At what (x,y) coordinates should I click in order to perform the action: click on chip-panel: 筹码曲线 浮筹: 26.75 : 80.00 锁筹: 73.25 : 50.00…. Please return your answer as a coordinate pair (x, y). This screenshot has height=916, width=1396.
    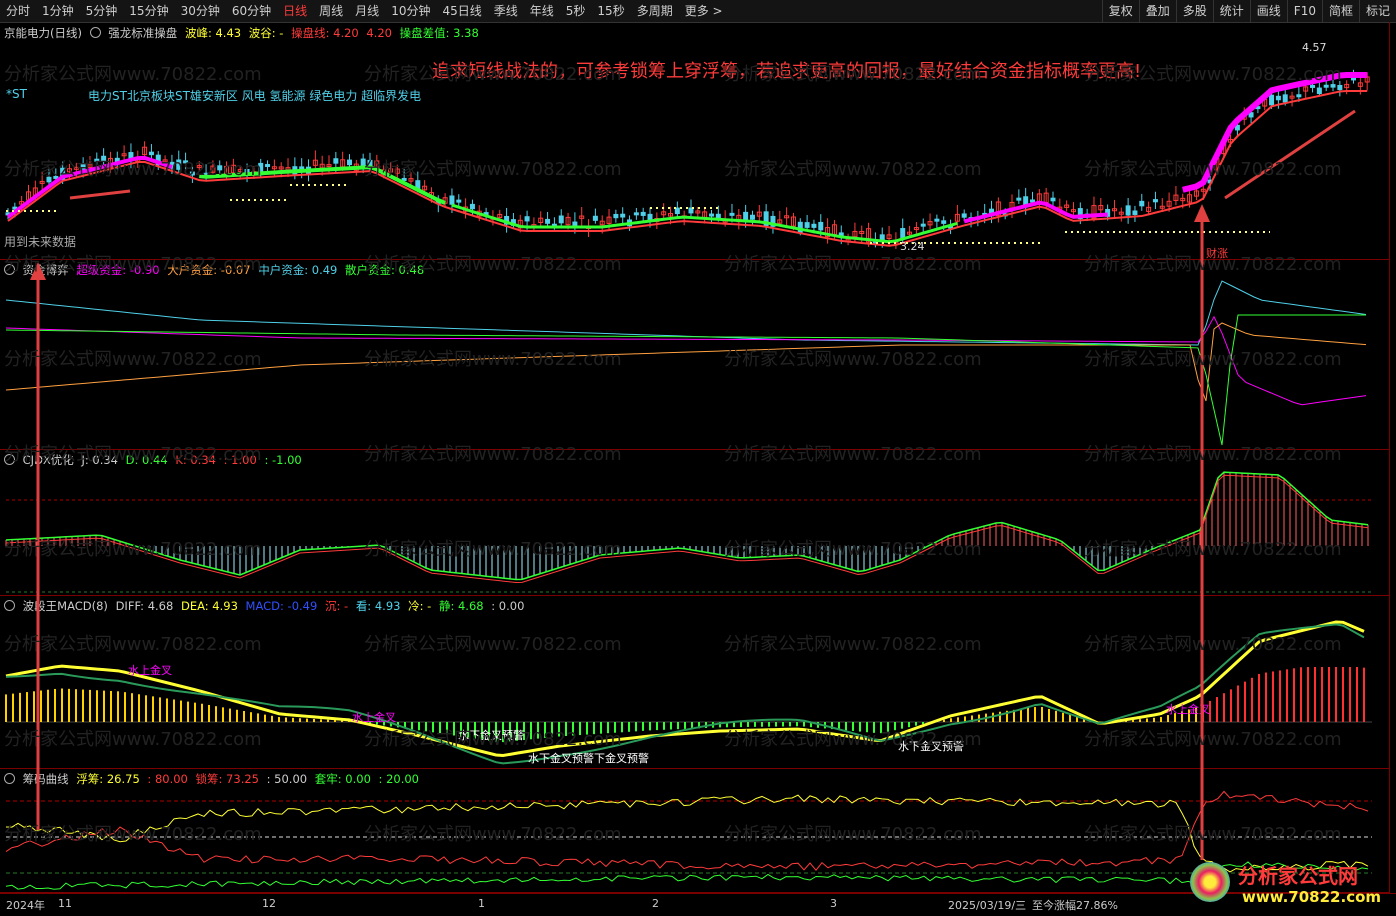
    Looking at the image, I should click on (695, 831).